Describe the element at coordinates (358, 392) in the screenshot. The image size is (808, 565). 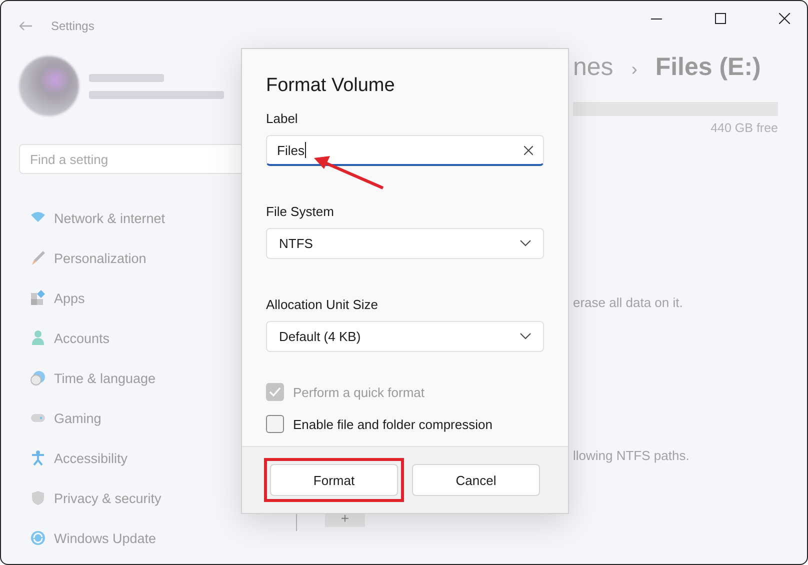
I see `checkbox-label: Perform a quick format` at that location.